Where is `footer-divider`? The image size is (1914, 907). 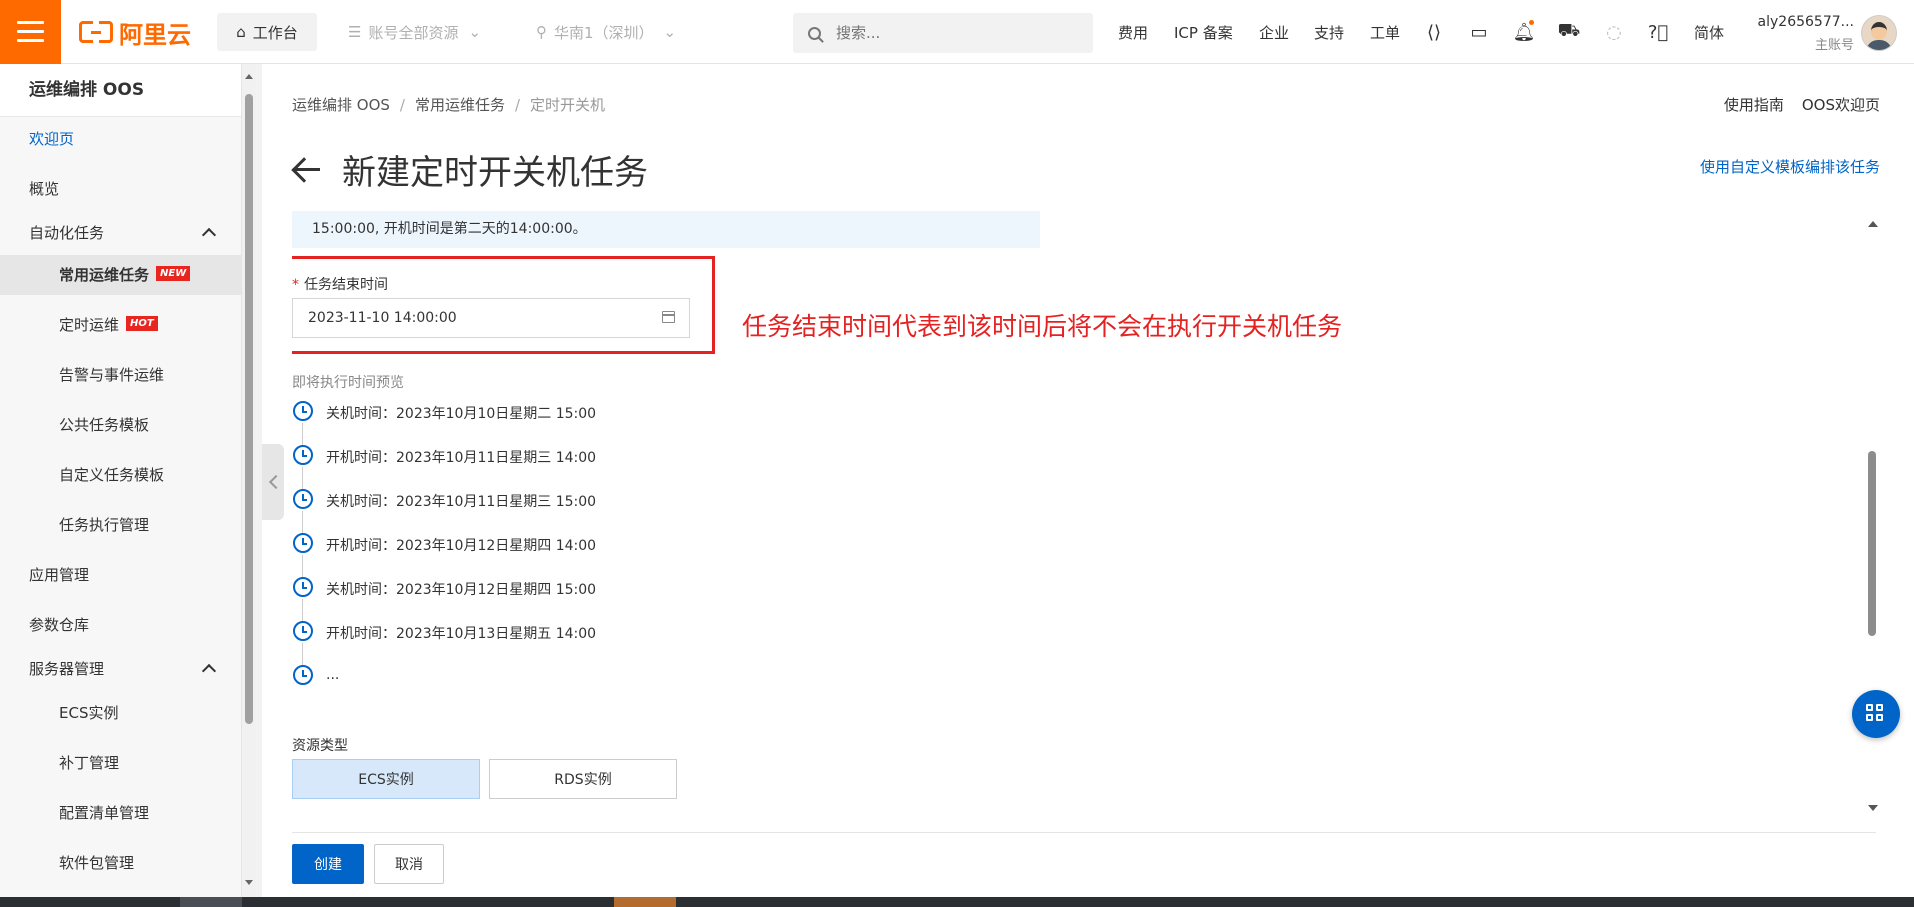 footer-divider is located at coordinates (1084, 832).